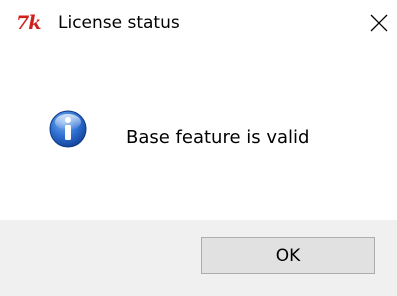 The height and width of the screenshot is (296, 397). Describe the element at coordinates (218, 137) in the screenshot. I see `status-message: Base feature is valid` at that location.